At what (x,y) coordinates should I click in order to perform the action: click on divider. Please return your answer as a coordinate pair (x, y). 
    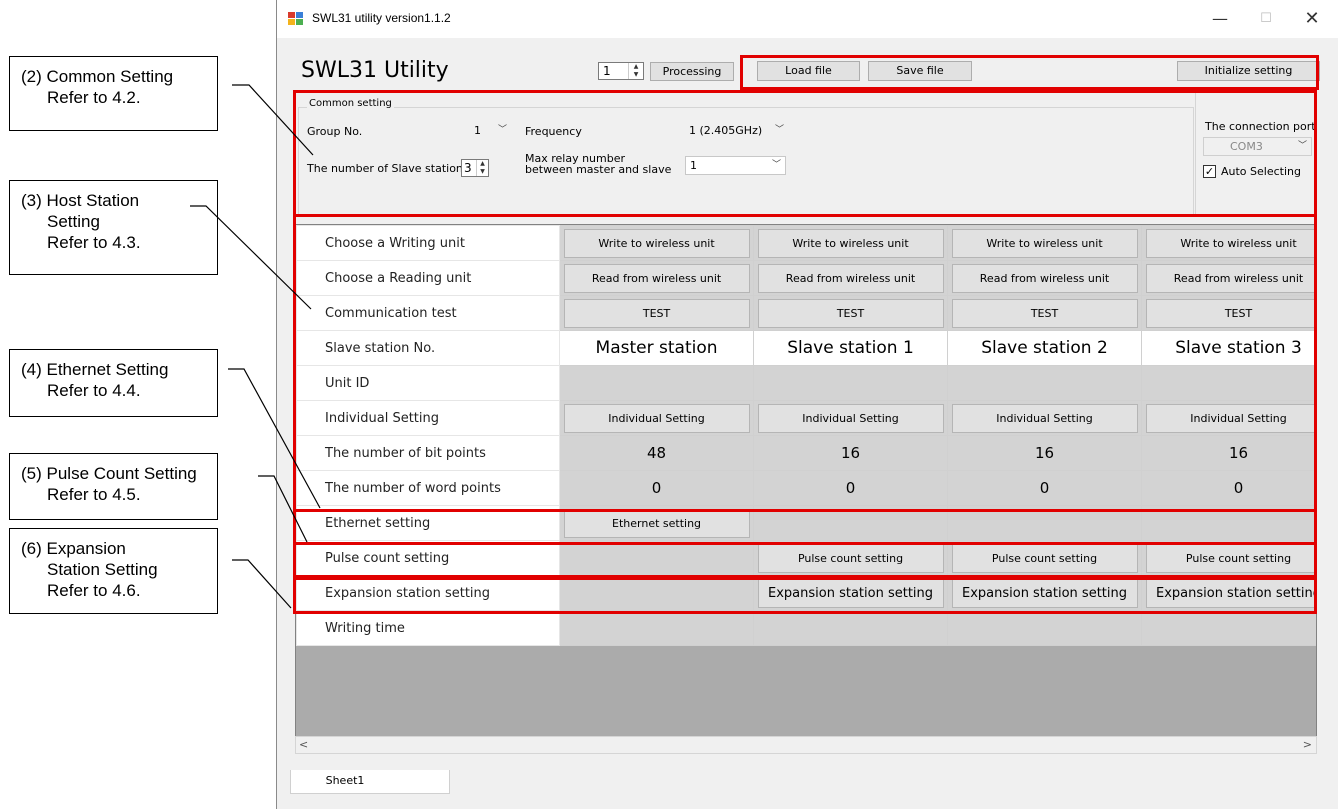
    Looking at the image, I should click on (1195, 154).